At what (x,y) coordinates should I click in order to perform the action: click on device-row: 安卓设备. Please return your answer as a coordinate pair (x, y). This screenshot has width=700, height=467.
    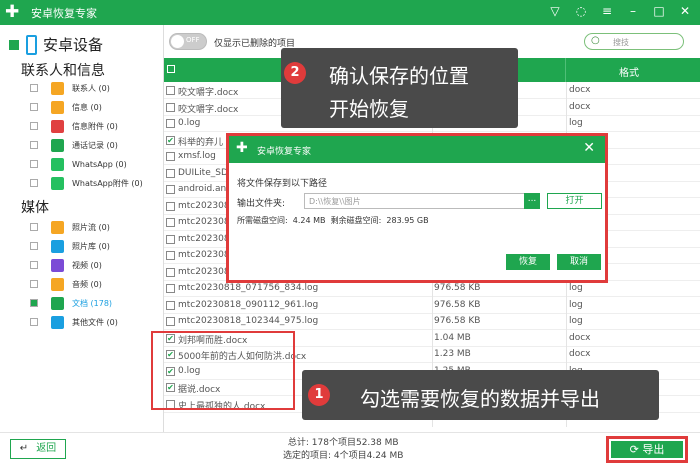
    Looking at the image, I should click on (56, 44).